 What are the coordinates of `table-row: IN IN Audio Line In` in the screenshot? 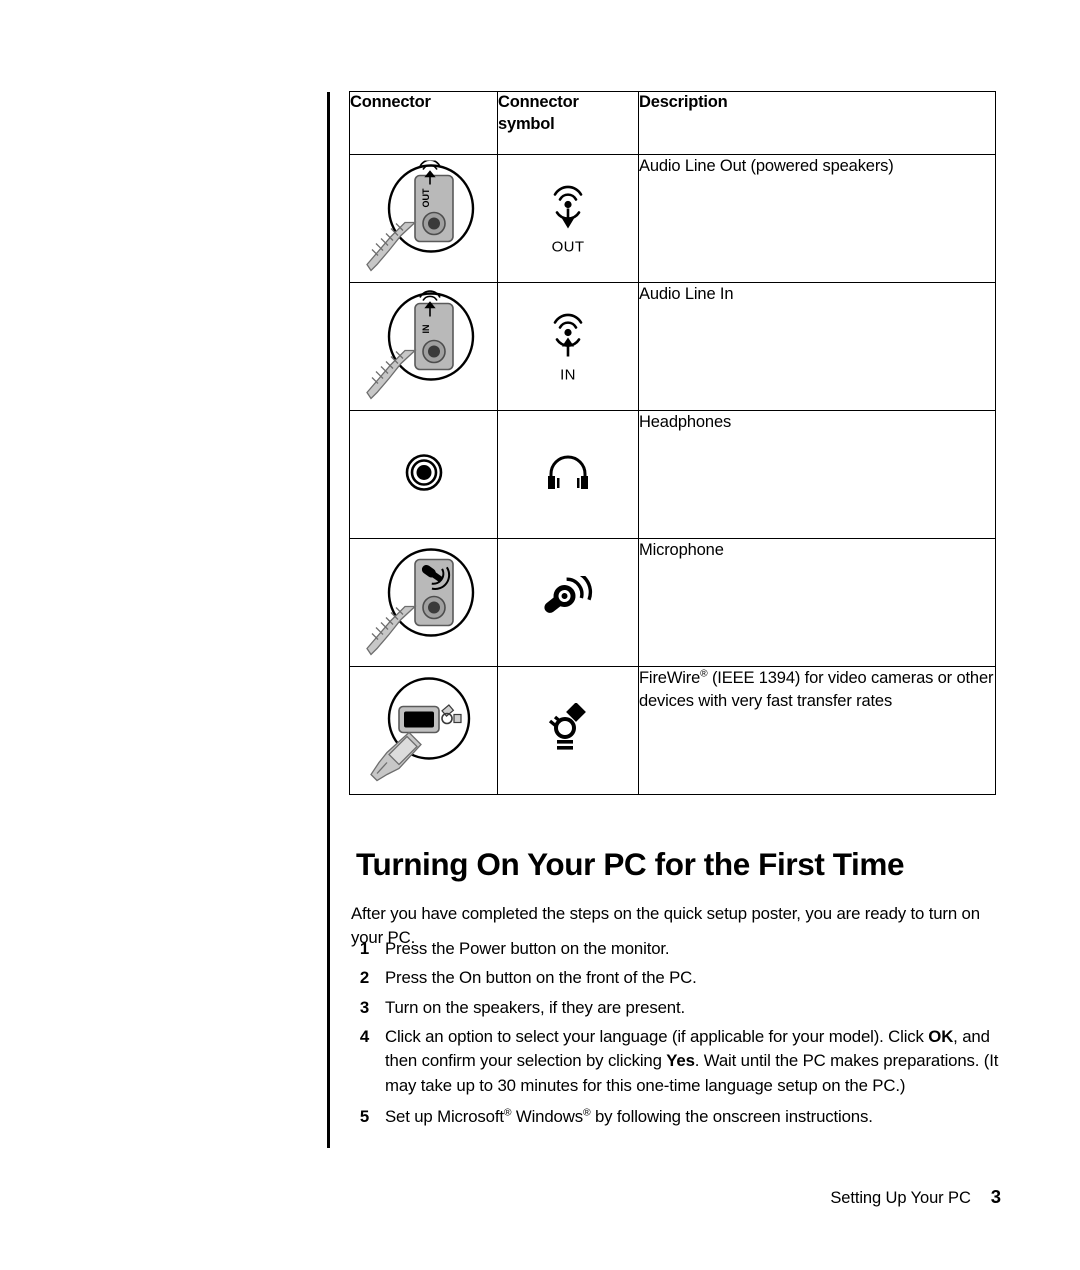 It's located at (672, 346).